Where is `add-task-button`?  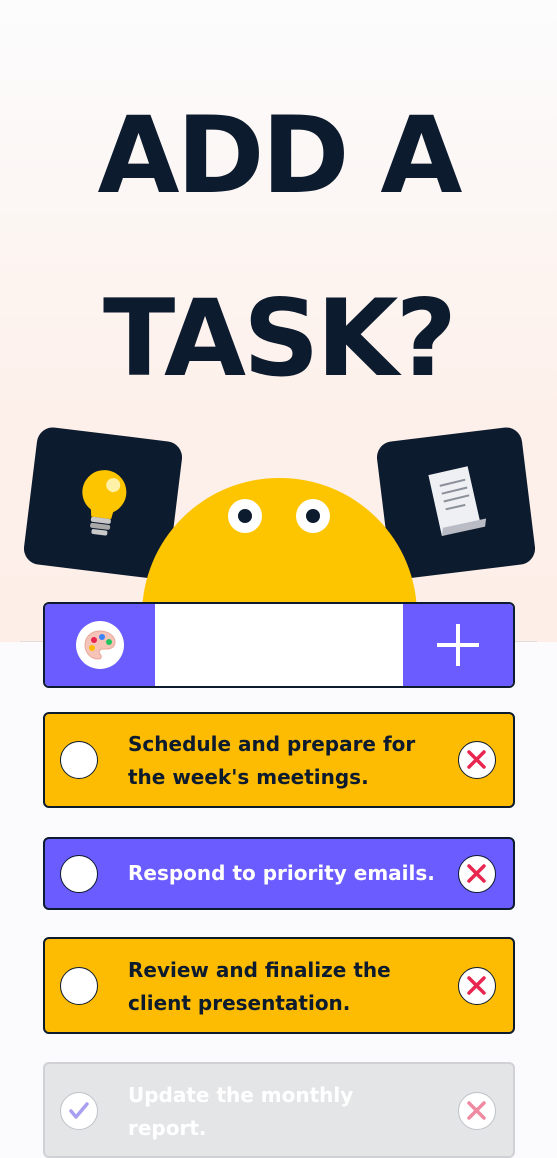
add-task-button is located at coordinates (458, 645).